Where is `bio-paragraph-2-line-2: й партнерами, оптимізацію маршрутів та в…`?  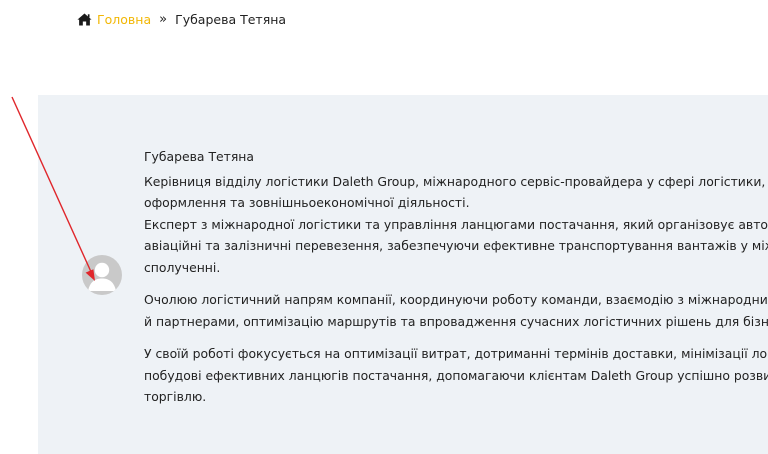
bio-paragraph-2-line-2: й партнерами, оптимізацію маршрутів та в… is located at coordinates (456, 321).